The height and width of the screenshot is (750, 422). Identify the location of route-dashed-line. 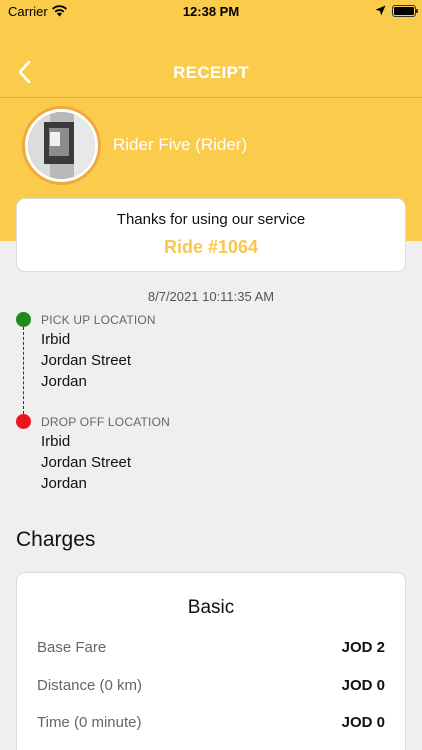
(23, 370).